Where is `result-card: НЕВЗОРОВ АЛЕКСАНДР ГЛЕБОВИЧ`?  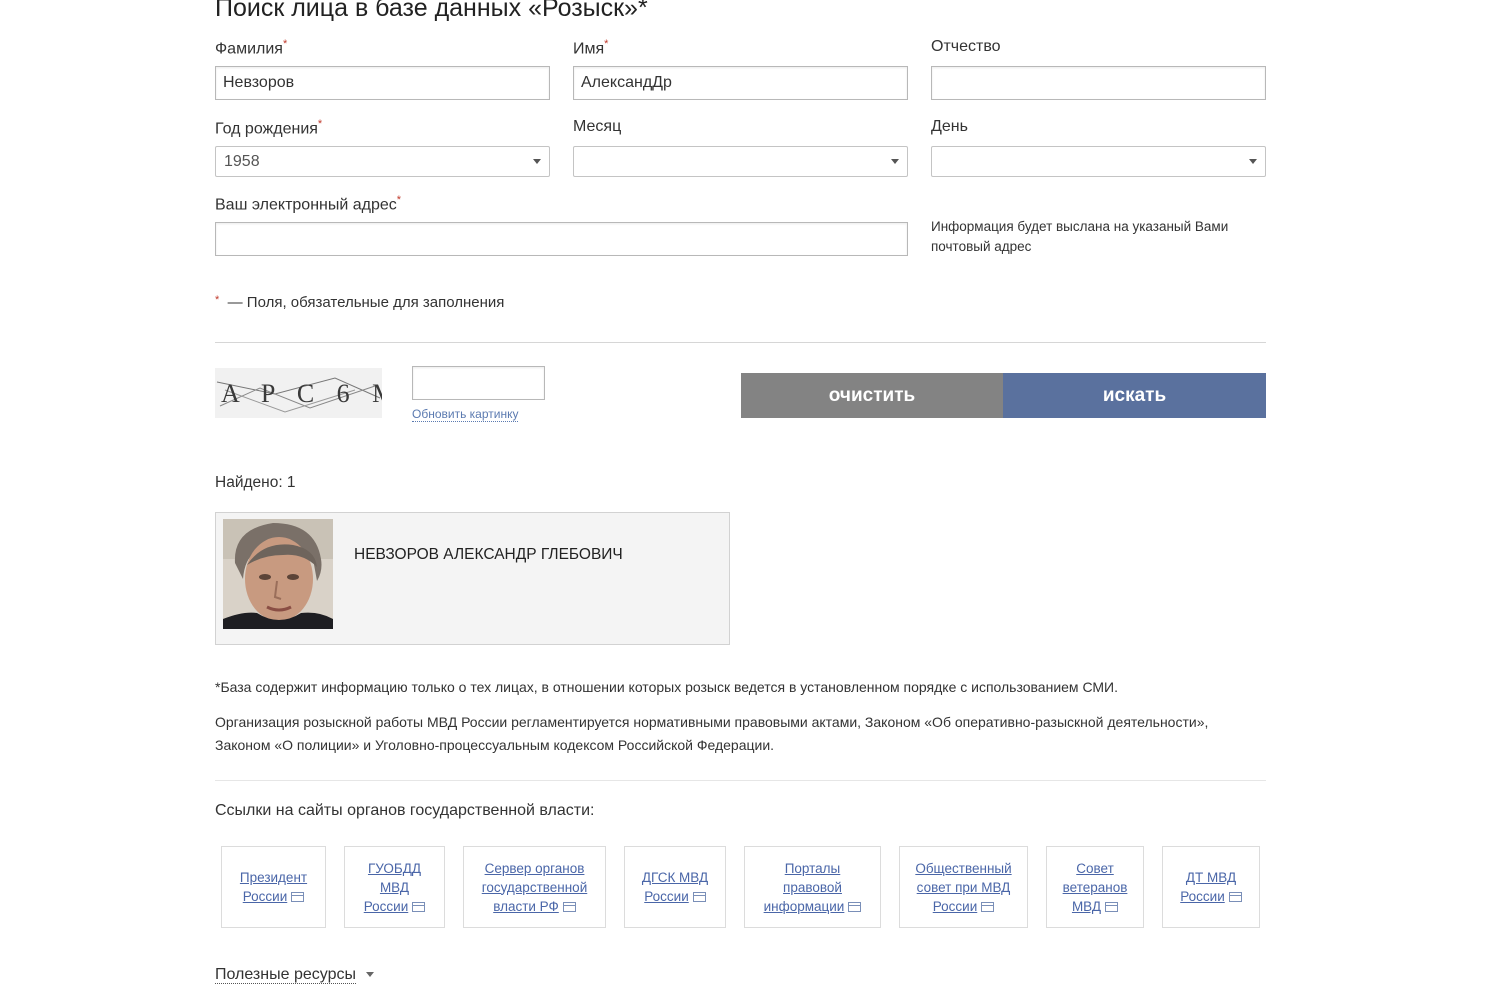 result-card: НЕВЗОРОВ АЛЕКСАНДР ГЛЕБОВИЧ is located at coordinates (472, 578).